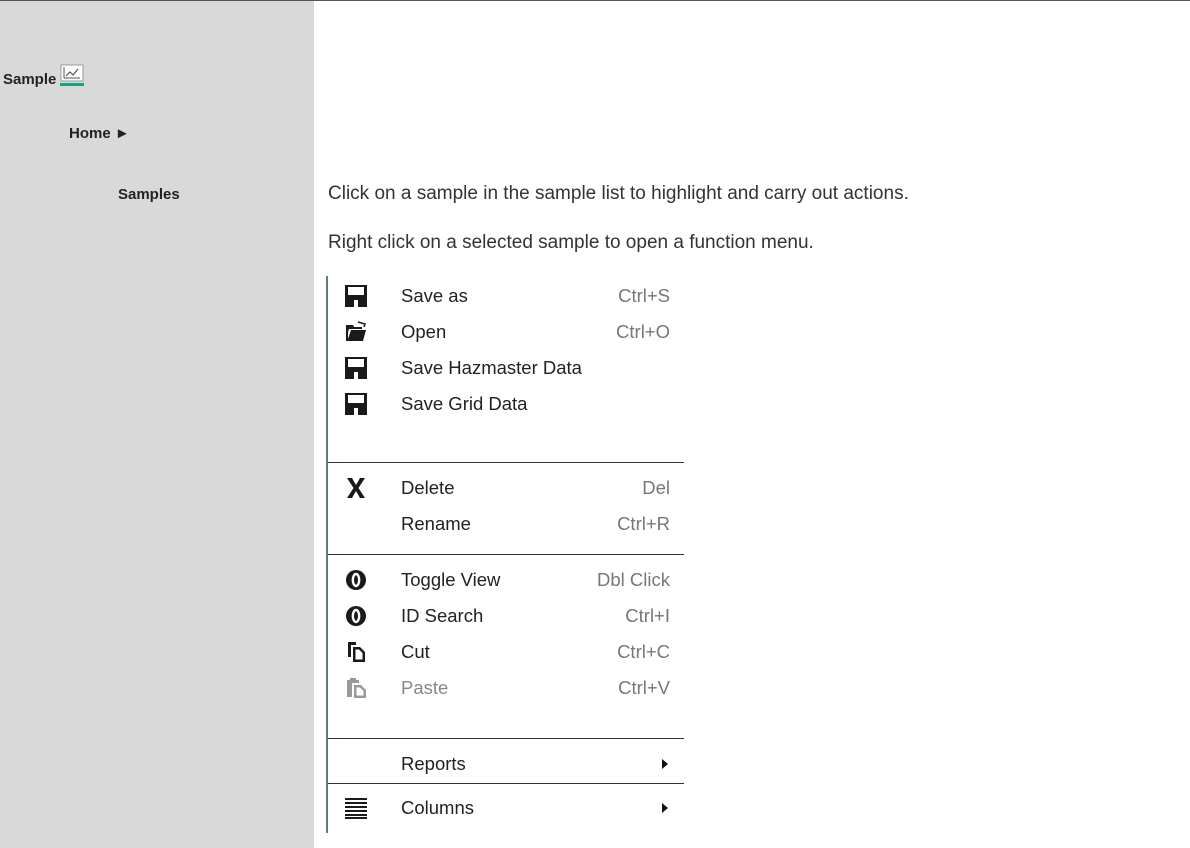 The image size is (1190, 848). Describe the element at coordinates (356, 808) in the screenshot. I see `columns-lines-icon` at that location.